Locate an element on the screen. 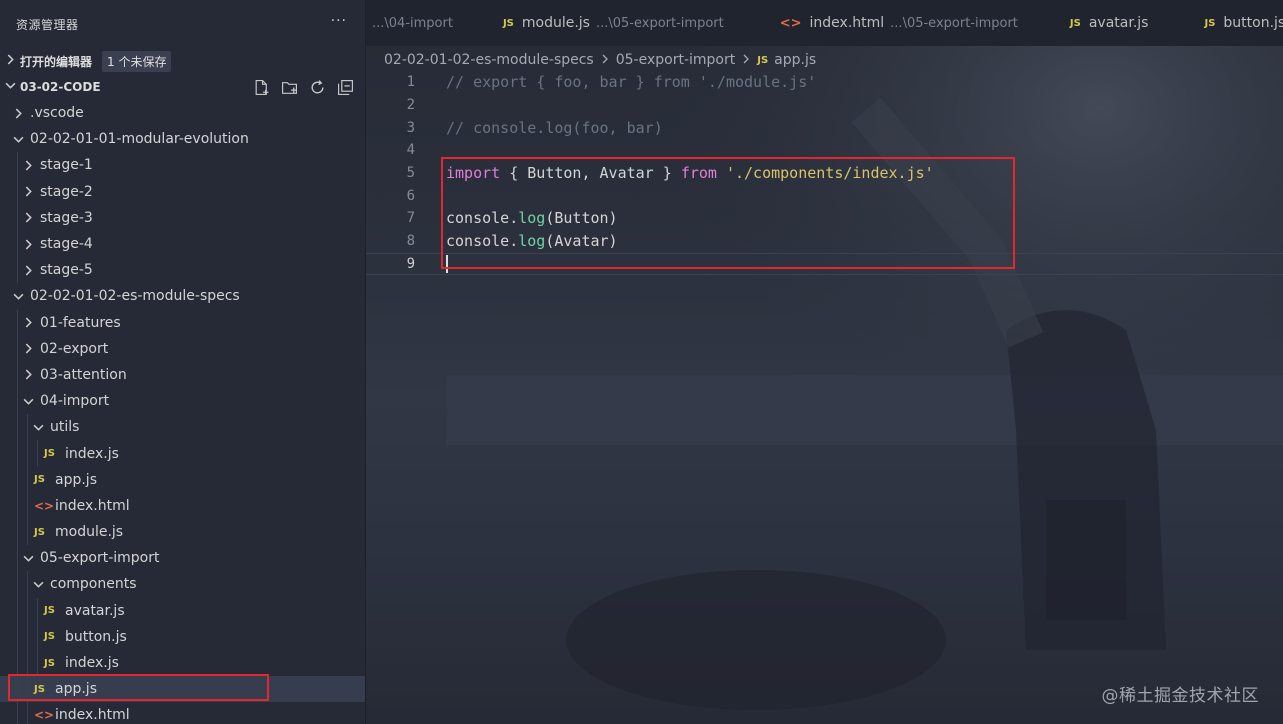 This screenshot has height=724, width=1283. tree-folder: 01-features is located at coordinates (182, 322).